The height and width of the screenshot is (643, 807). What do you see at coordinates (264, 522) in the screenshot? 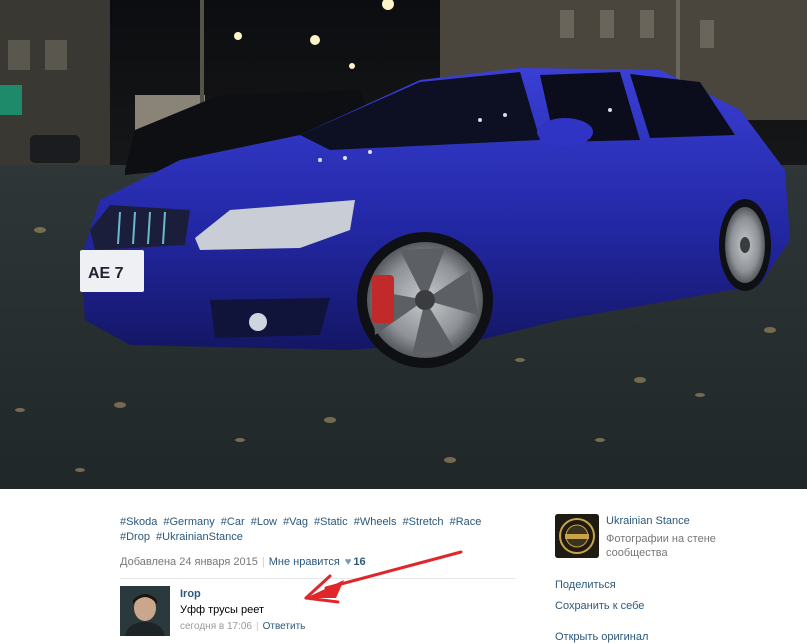
I see `hashtag-link: #Low` at bounding box center [264, 522].